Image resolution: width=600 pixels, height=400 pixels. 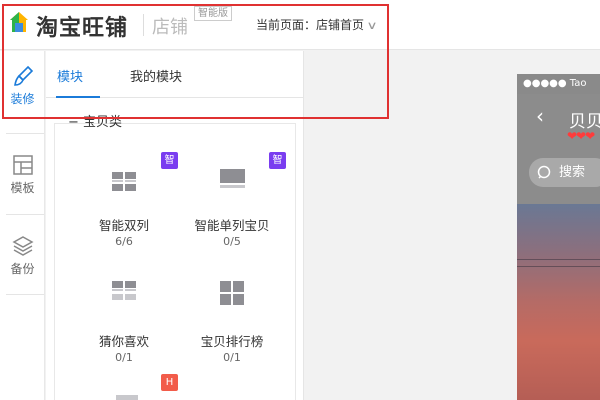 I want to click on hot-badge: H, so click(x=169, y=382).